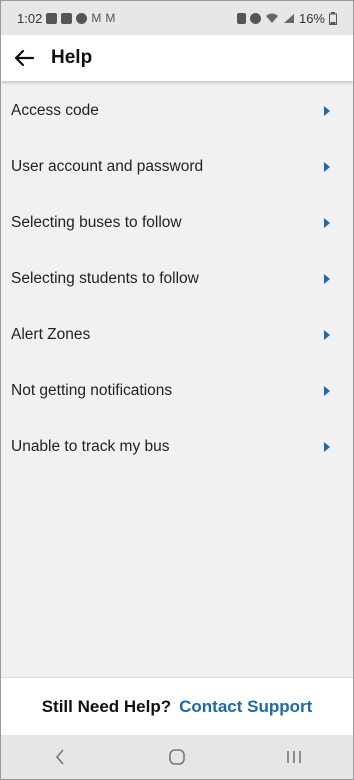 The width and height of the screenshot is (354, 780). What do you see at coordinates (92, 390) in the screenshot?
I see `help-topic-label: Not getting notifications` at bounding box center [92, 390].